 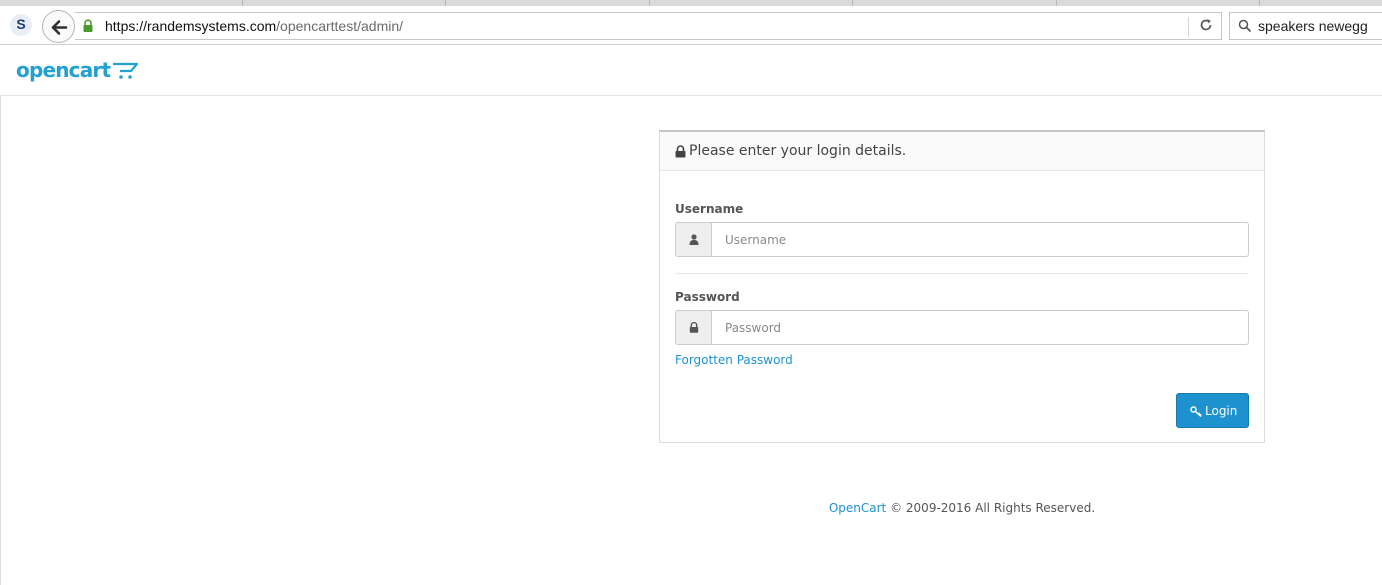 What do you see at coordinates (88, 25) in the screenshot?
I see `secure-lock-icon` at bounding box center [88, 25].